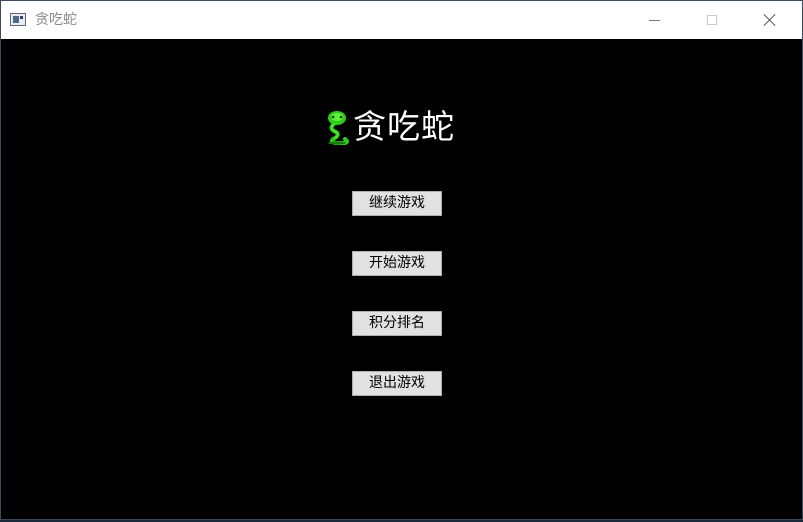 Image resolution: width=803 pixels, height=522 pixels. I want to click on exit-game-button: 退出游戏, so click(397, 383).